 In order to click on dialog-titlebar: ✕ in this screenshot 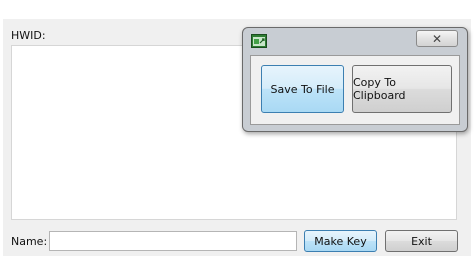, I will do `click(355, 41)`.